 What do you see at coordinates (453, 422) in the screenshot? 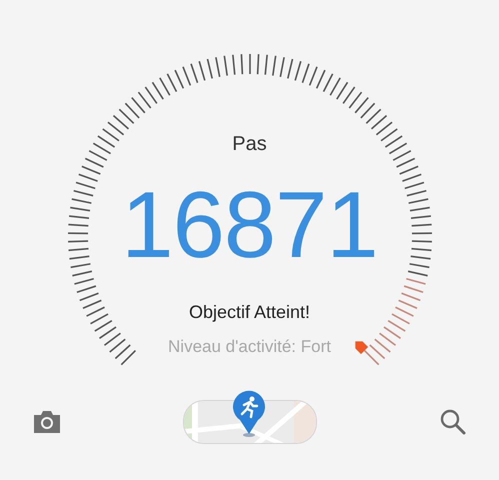
I see `search-icon` at bounding box center [453, 422].